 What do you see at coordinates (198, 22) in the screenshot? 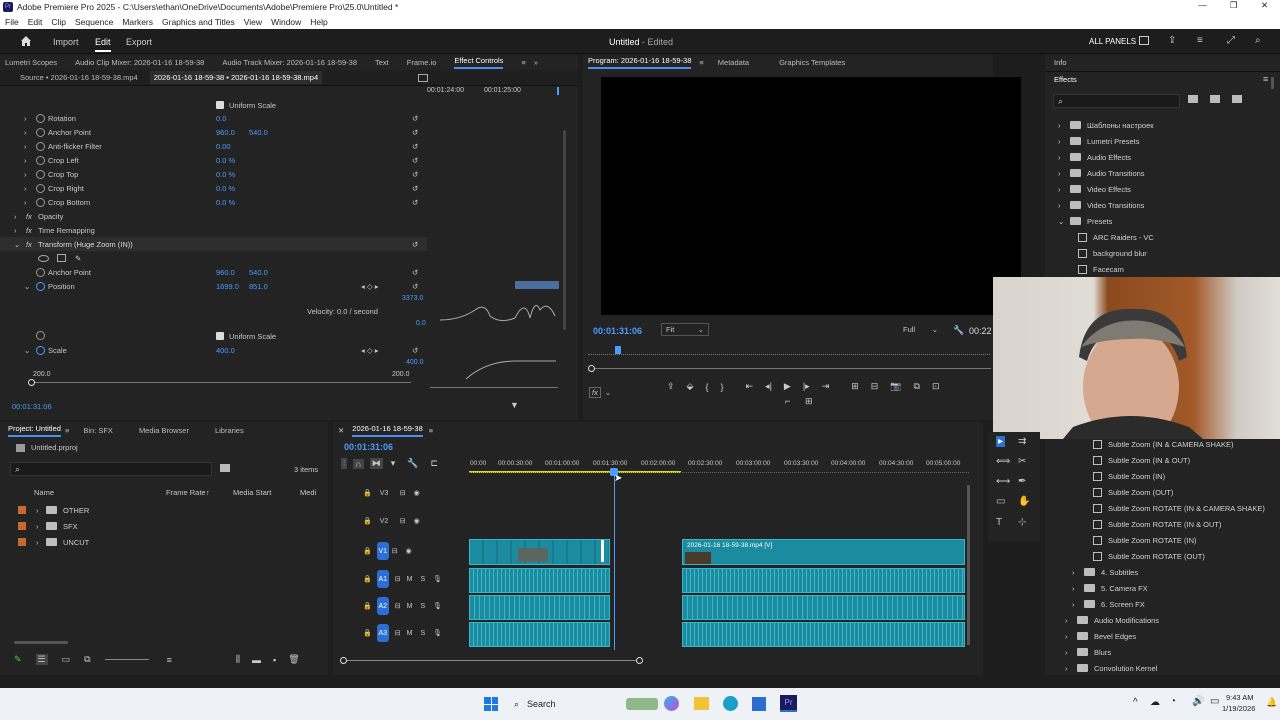
I see `menu-graphics: Graphics and Titles` at bounding box center [198, 22].